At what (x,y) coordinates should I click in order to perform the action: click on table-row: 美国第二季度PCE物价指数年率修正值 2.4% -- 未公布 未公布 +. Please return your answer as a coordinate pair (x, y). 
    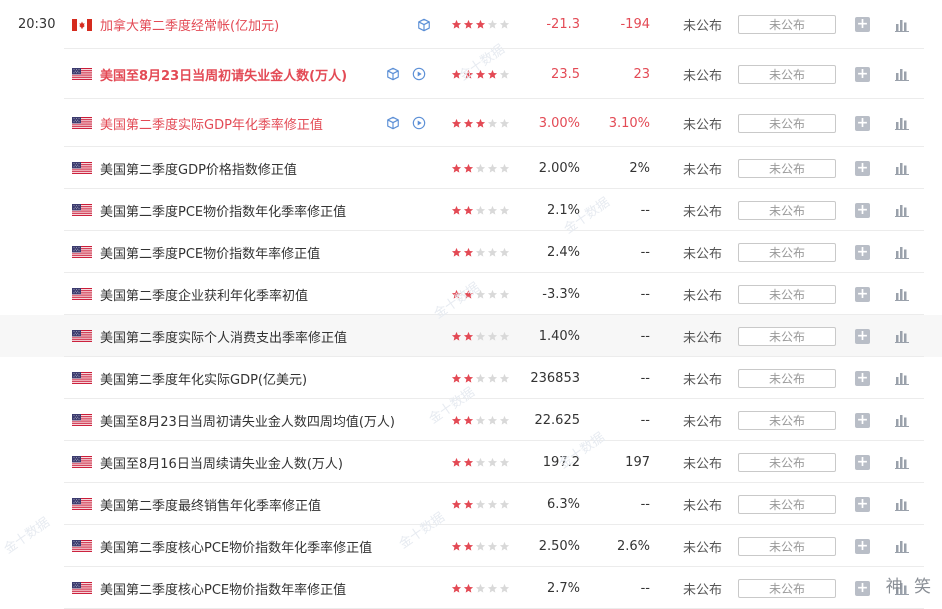
    Looking at the image, I should click on (471, 252).